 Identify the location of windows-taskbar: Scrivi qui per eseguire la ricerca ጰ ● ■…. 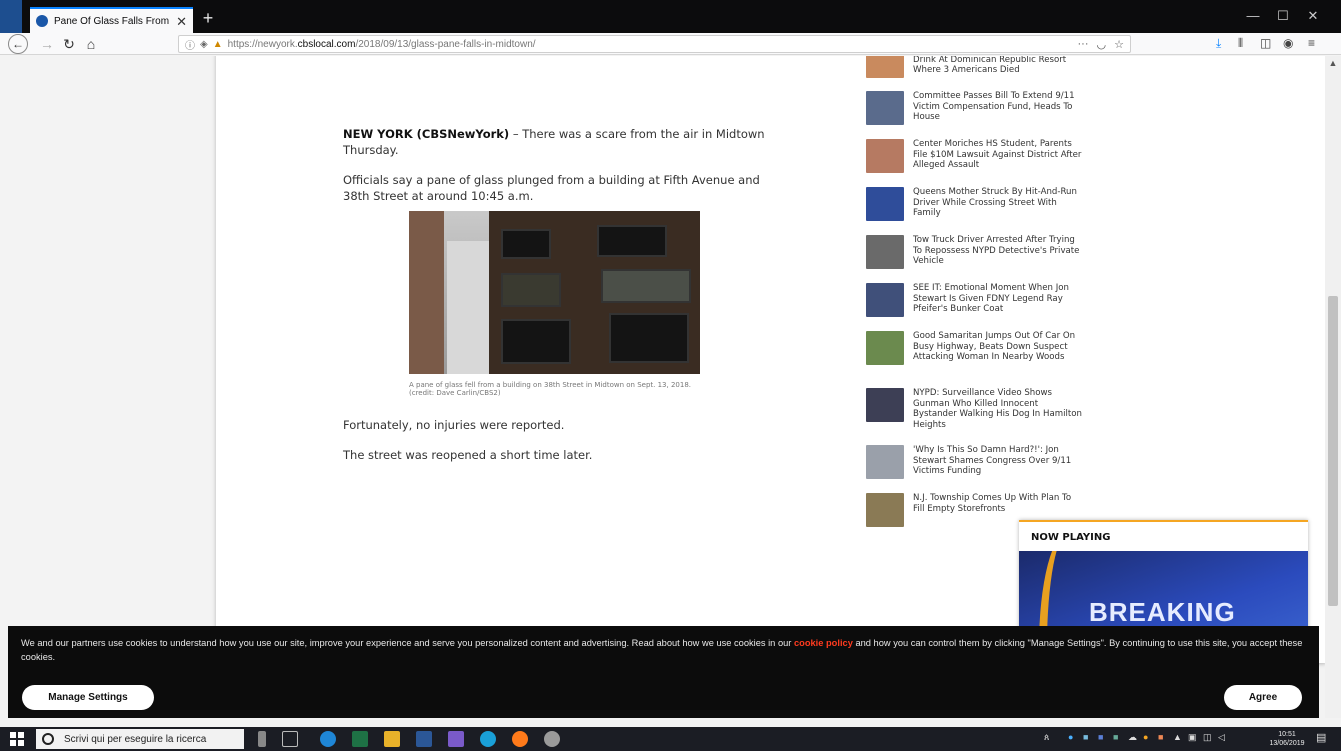
(670, 739).